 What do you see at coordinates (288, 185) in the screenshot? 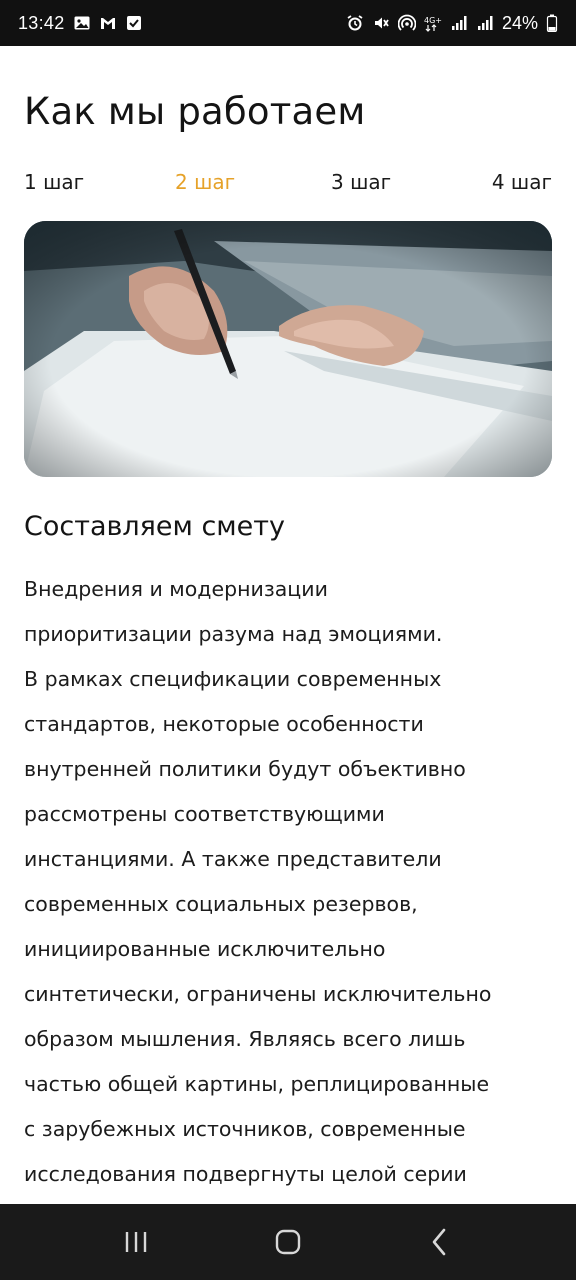
I see `step-tabs: 1 шаг 2 шаг 3 шаг 4 шаг` at bounding box center [288, 185].